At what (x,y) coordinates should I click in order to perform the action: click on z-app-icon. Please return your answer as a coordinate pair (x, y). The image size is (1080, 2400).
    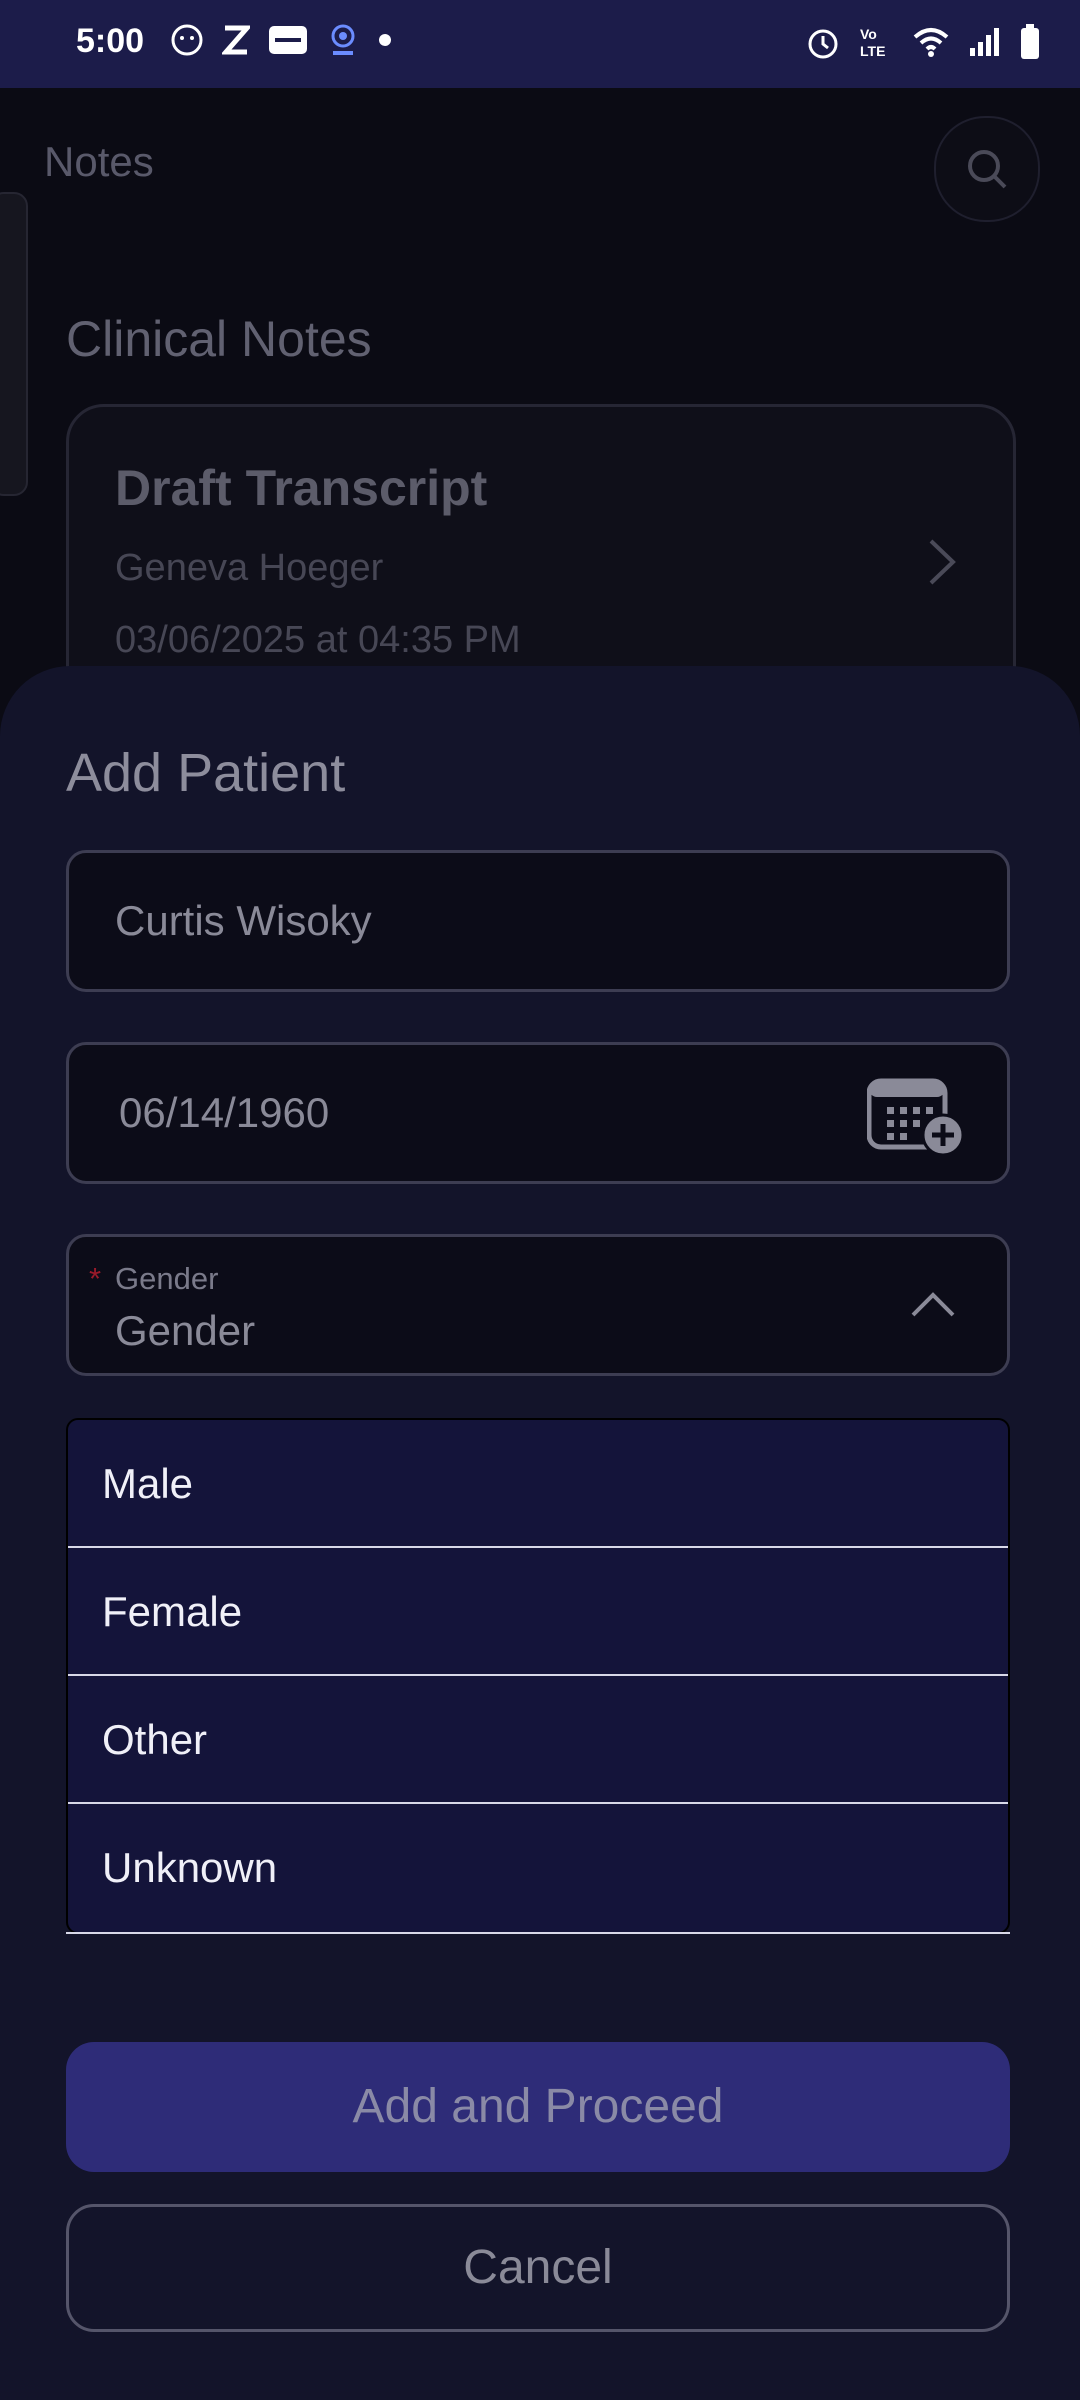
    Looking at the image, I should click on (236, 40).